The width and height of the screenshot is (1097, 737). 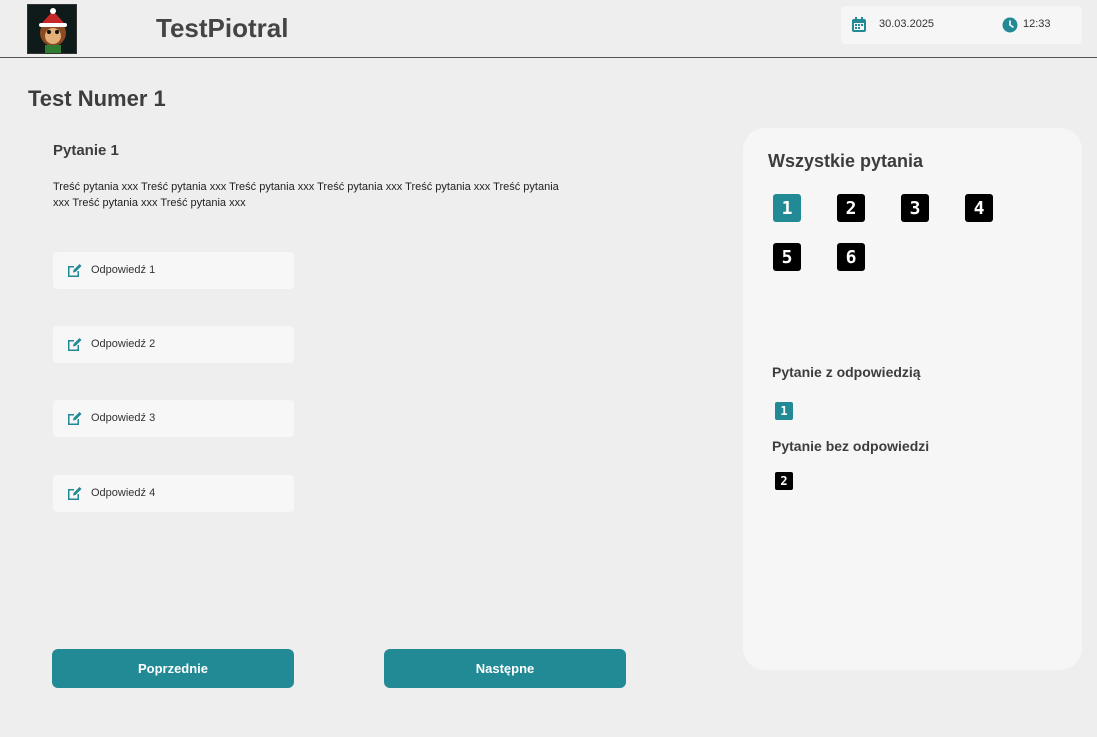 What do you see at coordinates (907, 24) in the screenshot?
I see `date-text: 30.03.2025` at bounding box center [907, 24].